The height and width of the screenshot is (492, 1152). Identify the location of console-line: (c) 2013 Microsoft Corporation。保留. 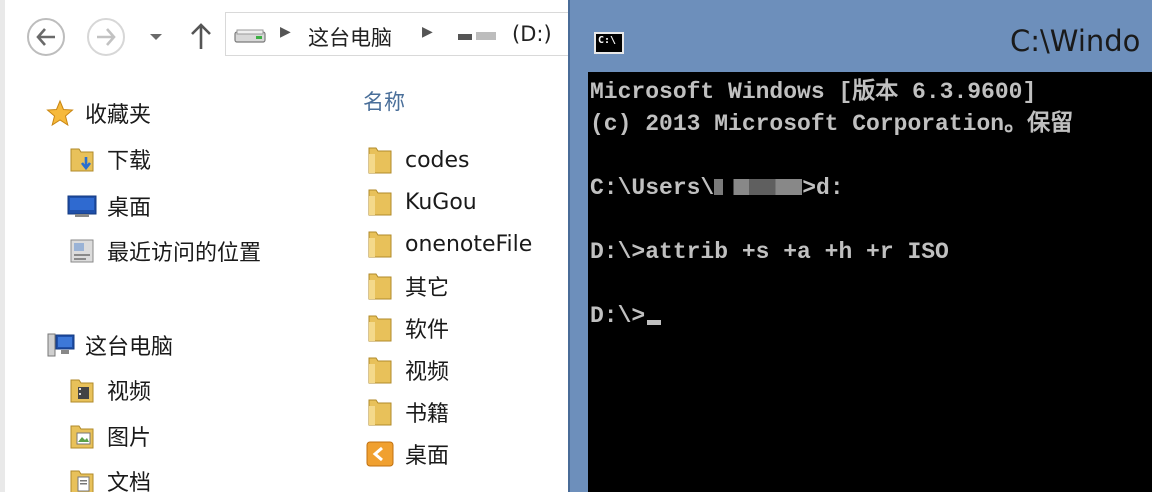
(832, 124).